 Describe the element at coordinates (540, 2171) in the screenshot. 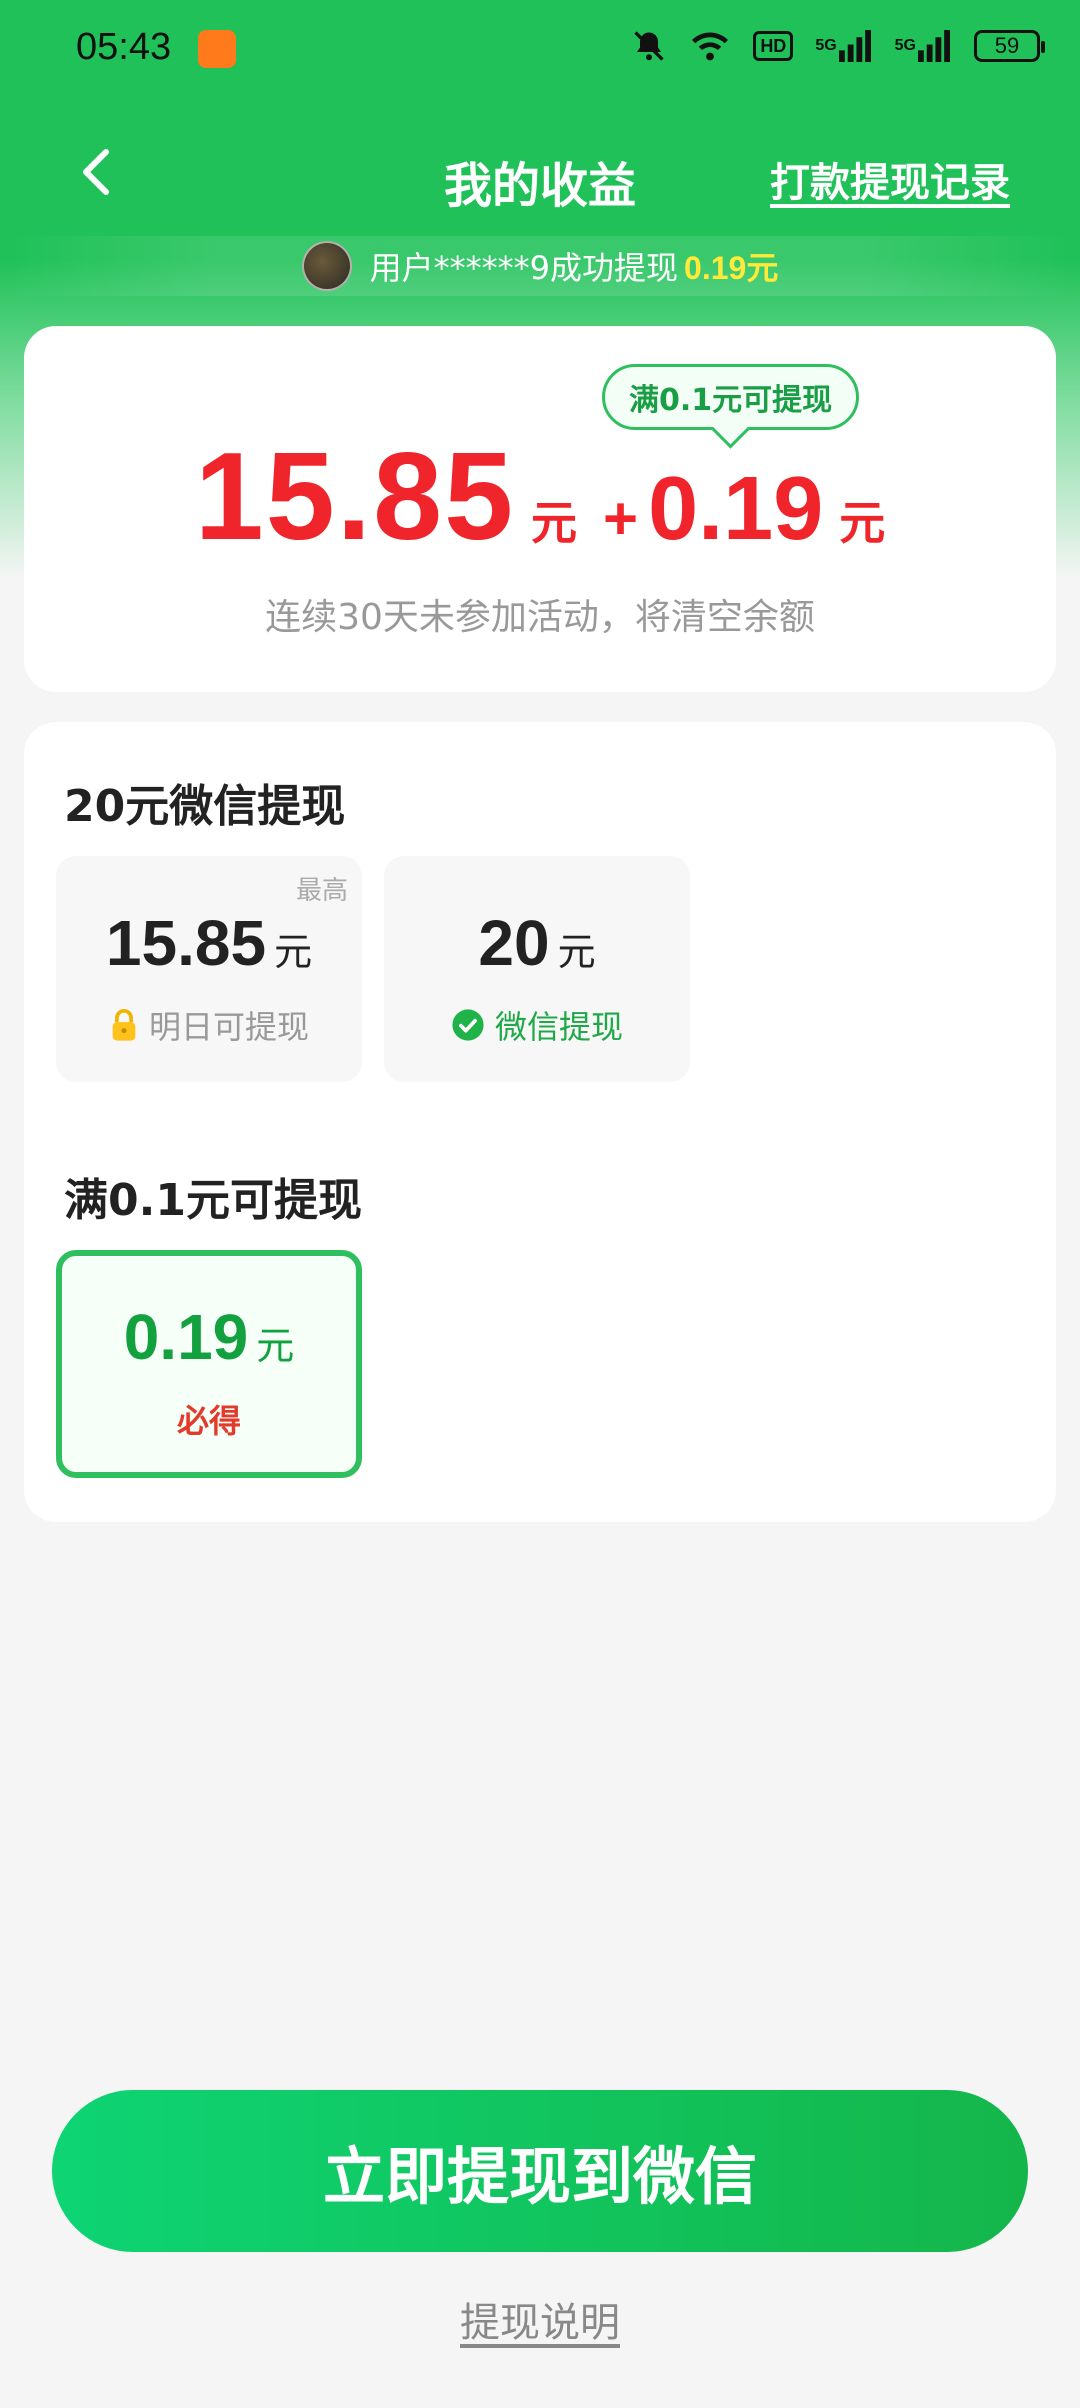

I see `withdraw-to-wechat-button: 立即提现到微信` at that location.